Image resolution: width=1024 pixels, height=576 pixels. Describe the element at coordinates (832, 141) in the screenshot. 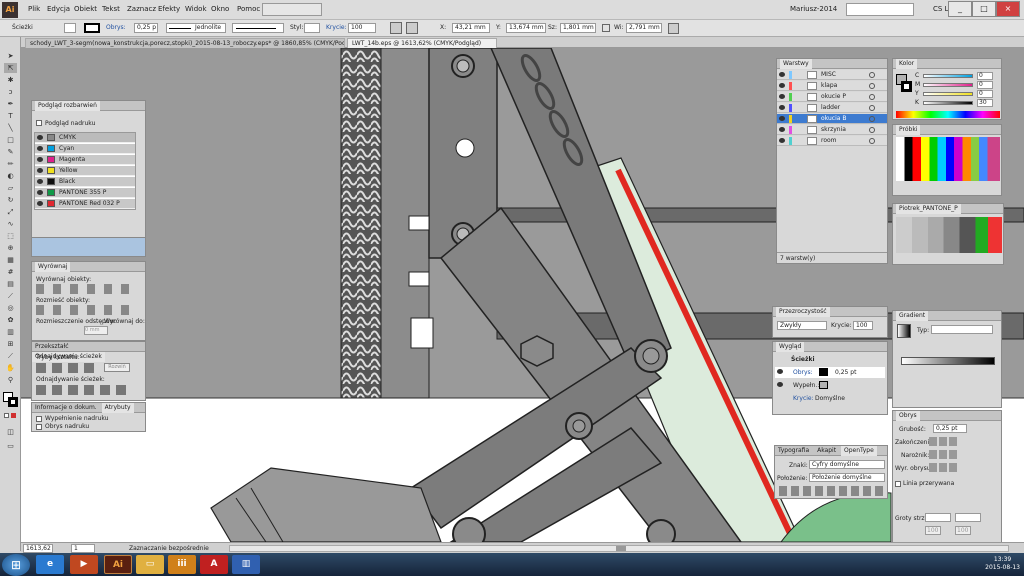

I see `layer-row: room` at that location.